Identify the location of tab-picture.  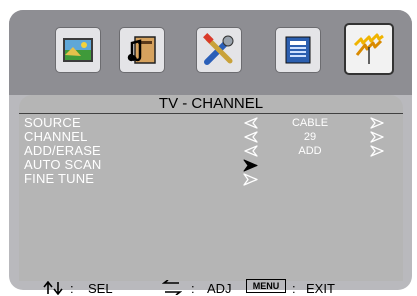
(78, 50).